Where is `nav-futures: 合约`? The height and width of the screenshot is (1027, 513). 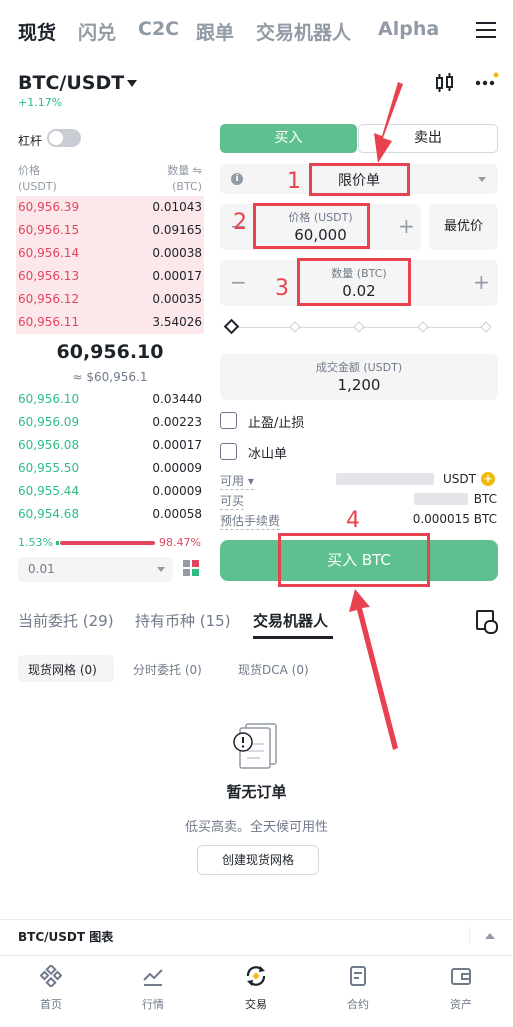 nav-futures: 合约 is located at coordinates (358, 991).